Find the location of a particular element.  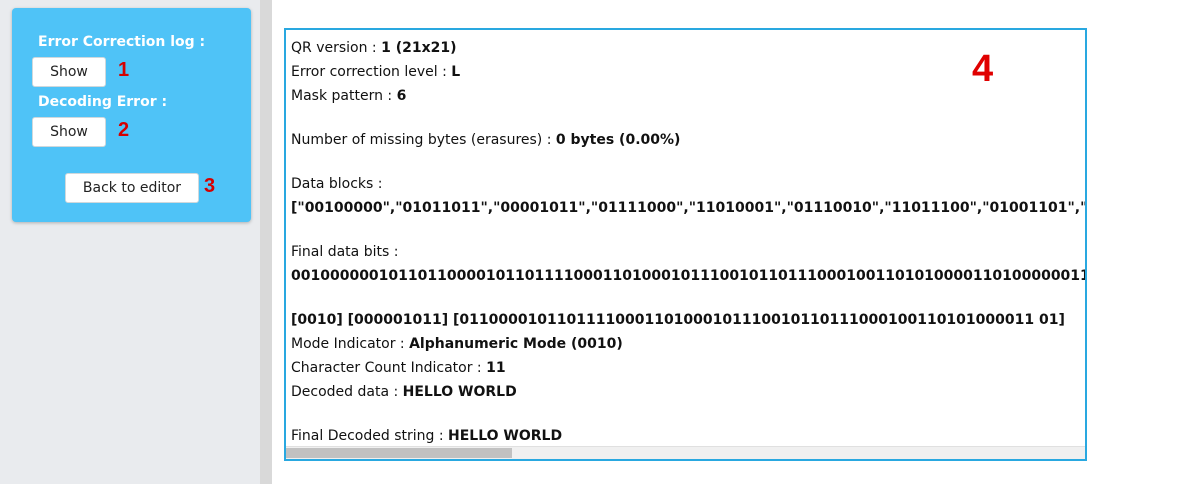

qr-version-value: 1 (21x21) is located at coordinates (419, 48).